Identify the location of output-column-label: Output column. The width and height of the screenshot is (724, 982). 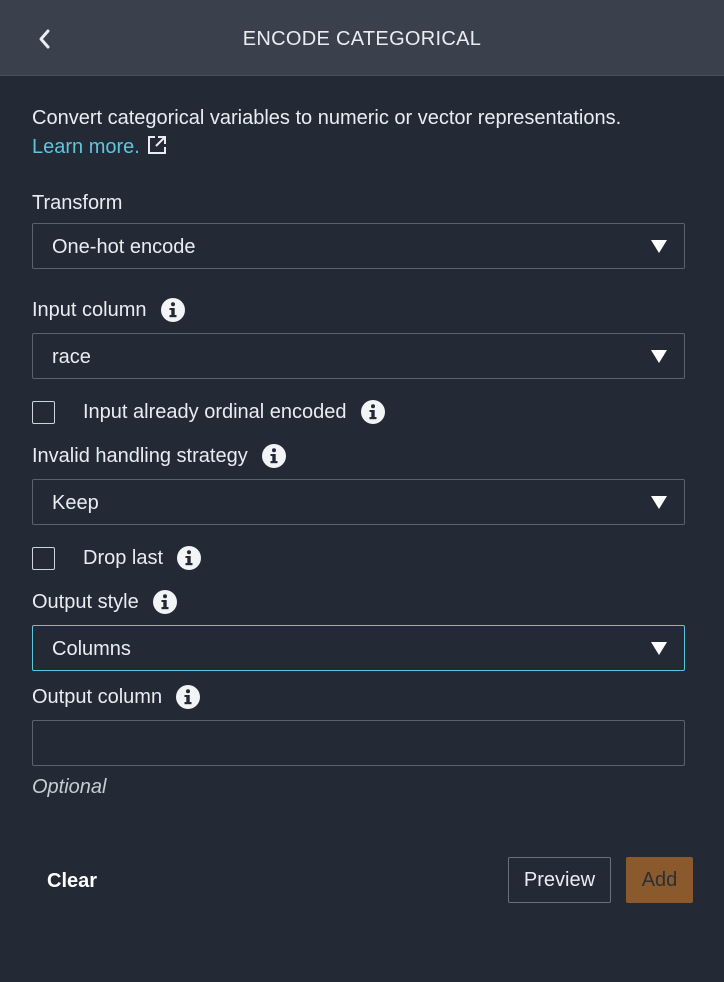
(116, 697).